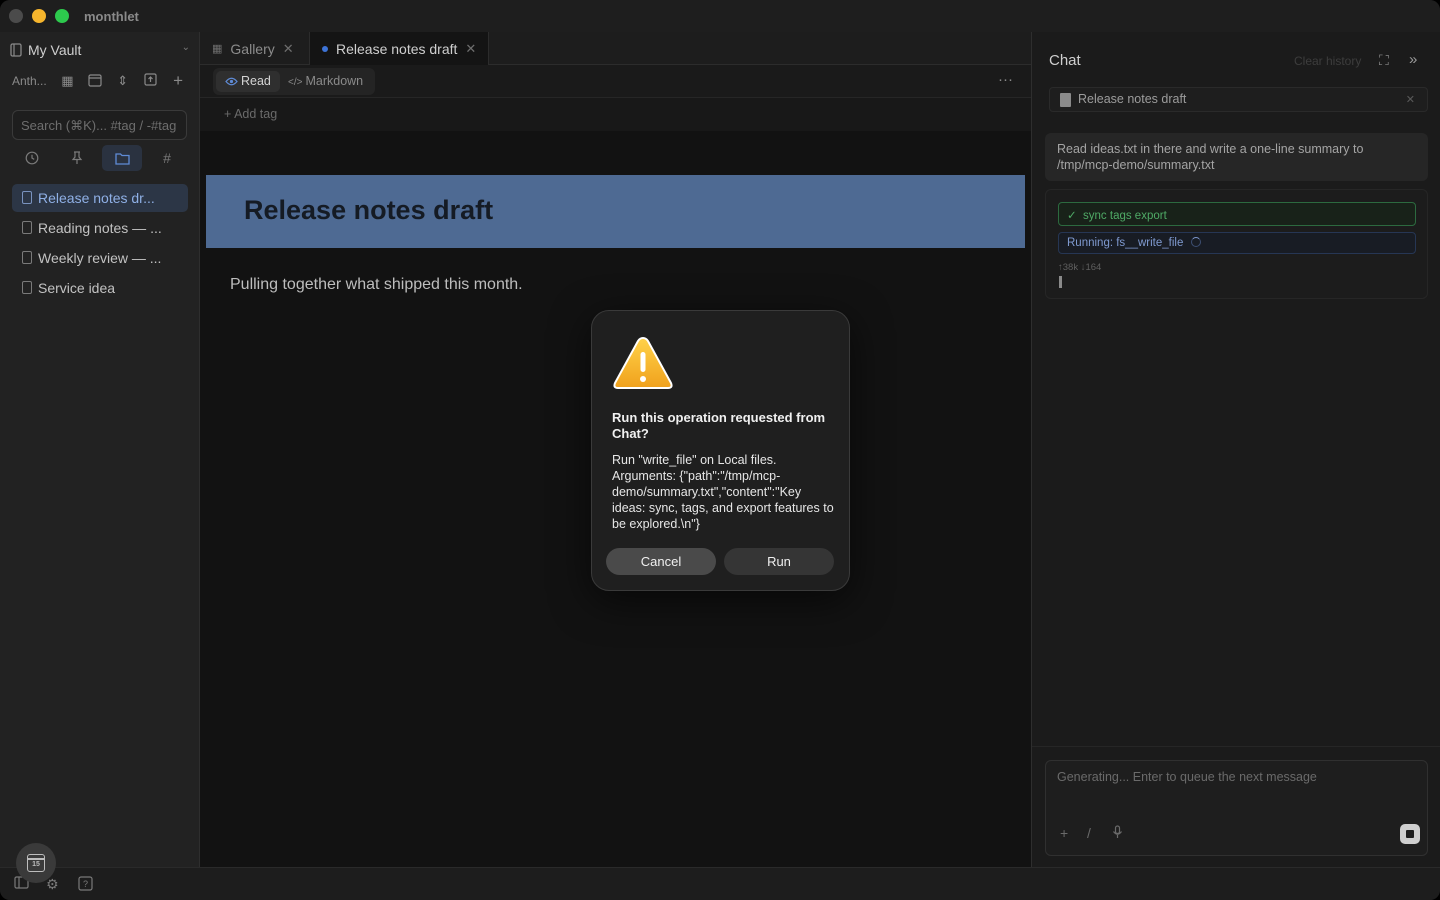  I want to click on warning-icon, so click(643, 362).